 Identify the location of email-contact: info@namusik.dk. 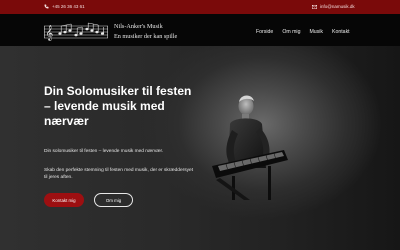
(333, 6).